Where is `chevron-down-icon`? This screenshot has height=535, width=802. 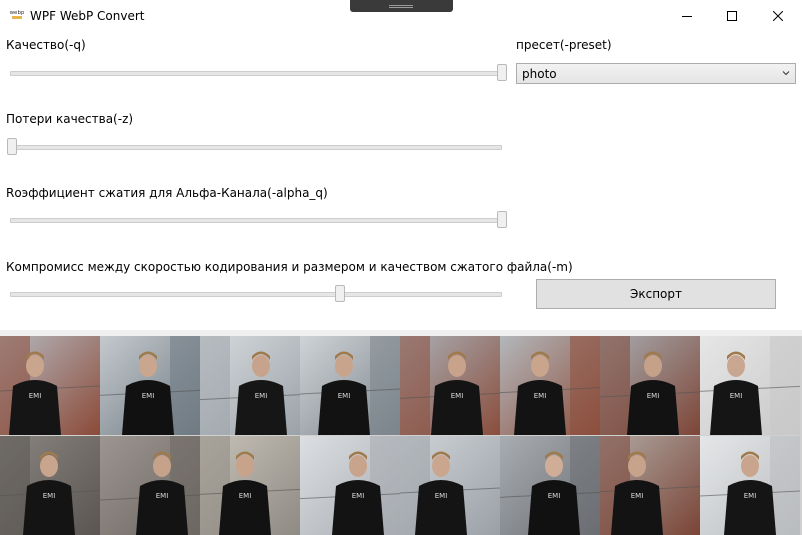 chevron-down-icon is located at coordinates (786, 73).